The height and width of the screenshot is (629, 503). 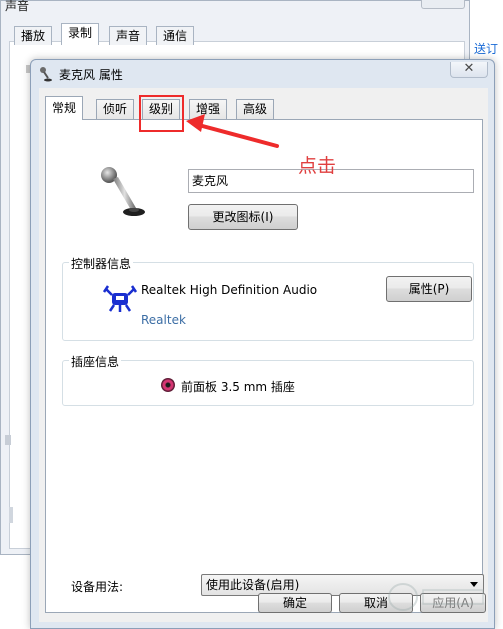 I want to click on annotation-highlight-box, so click(x=161, y=113).